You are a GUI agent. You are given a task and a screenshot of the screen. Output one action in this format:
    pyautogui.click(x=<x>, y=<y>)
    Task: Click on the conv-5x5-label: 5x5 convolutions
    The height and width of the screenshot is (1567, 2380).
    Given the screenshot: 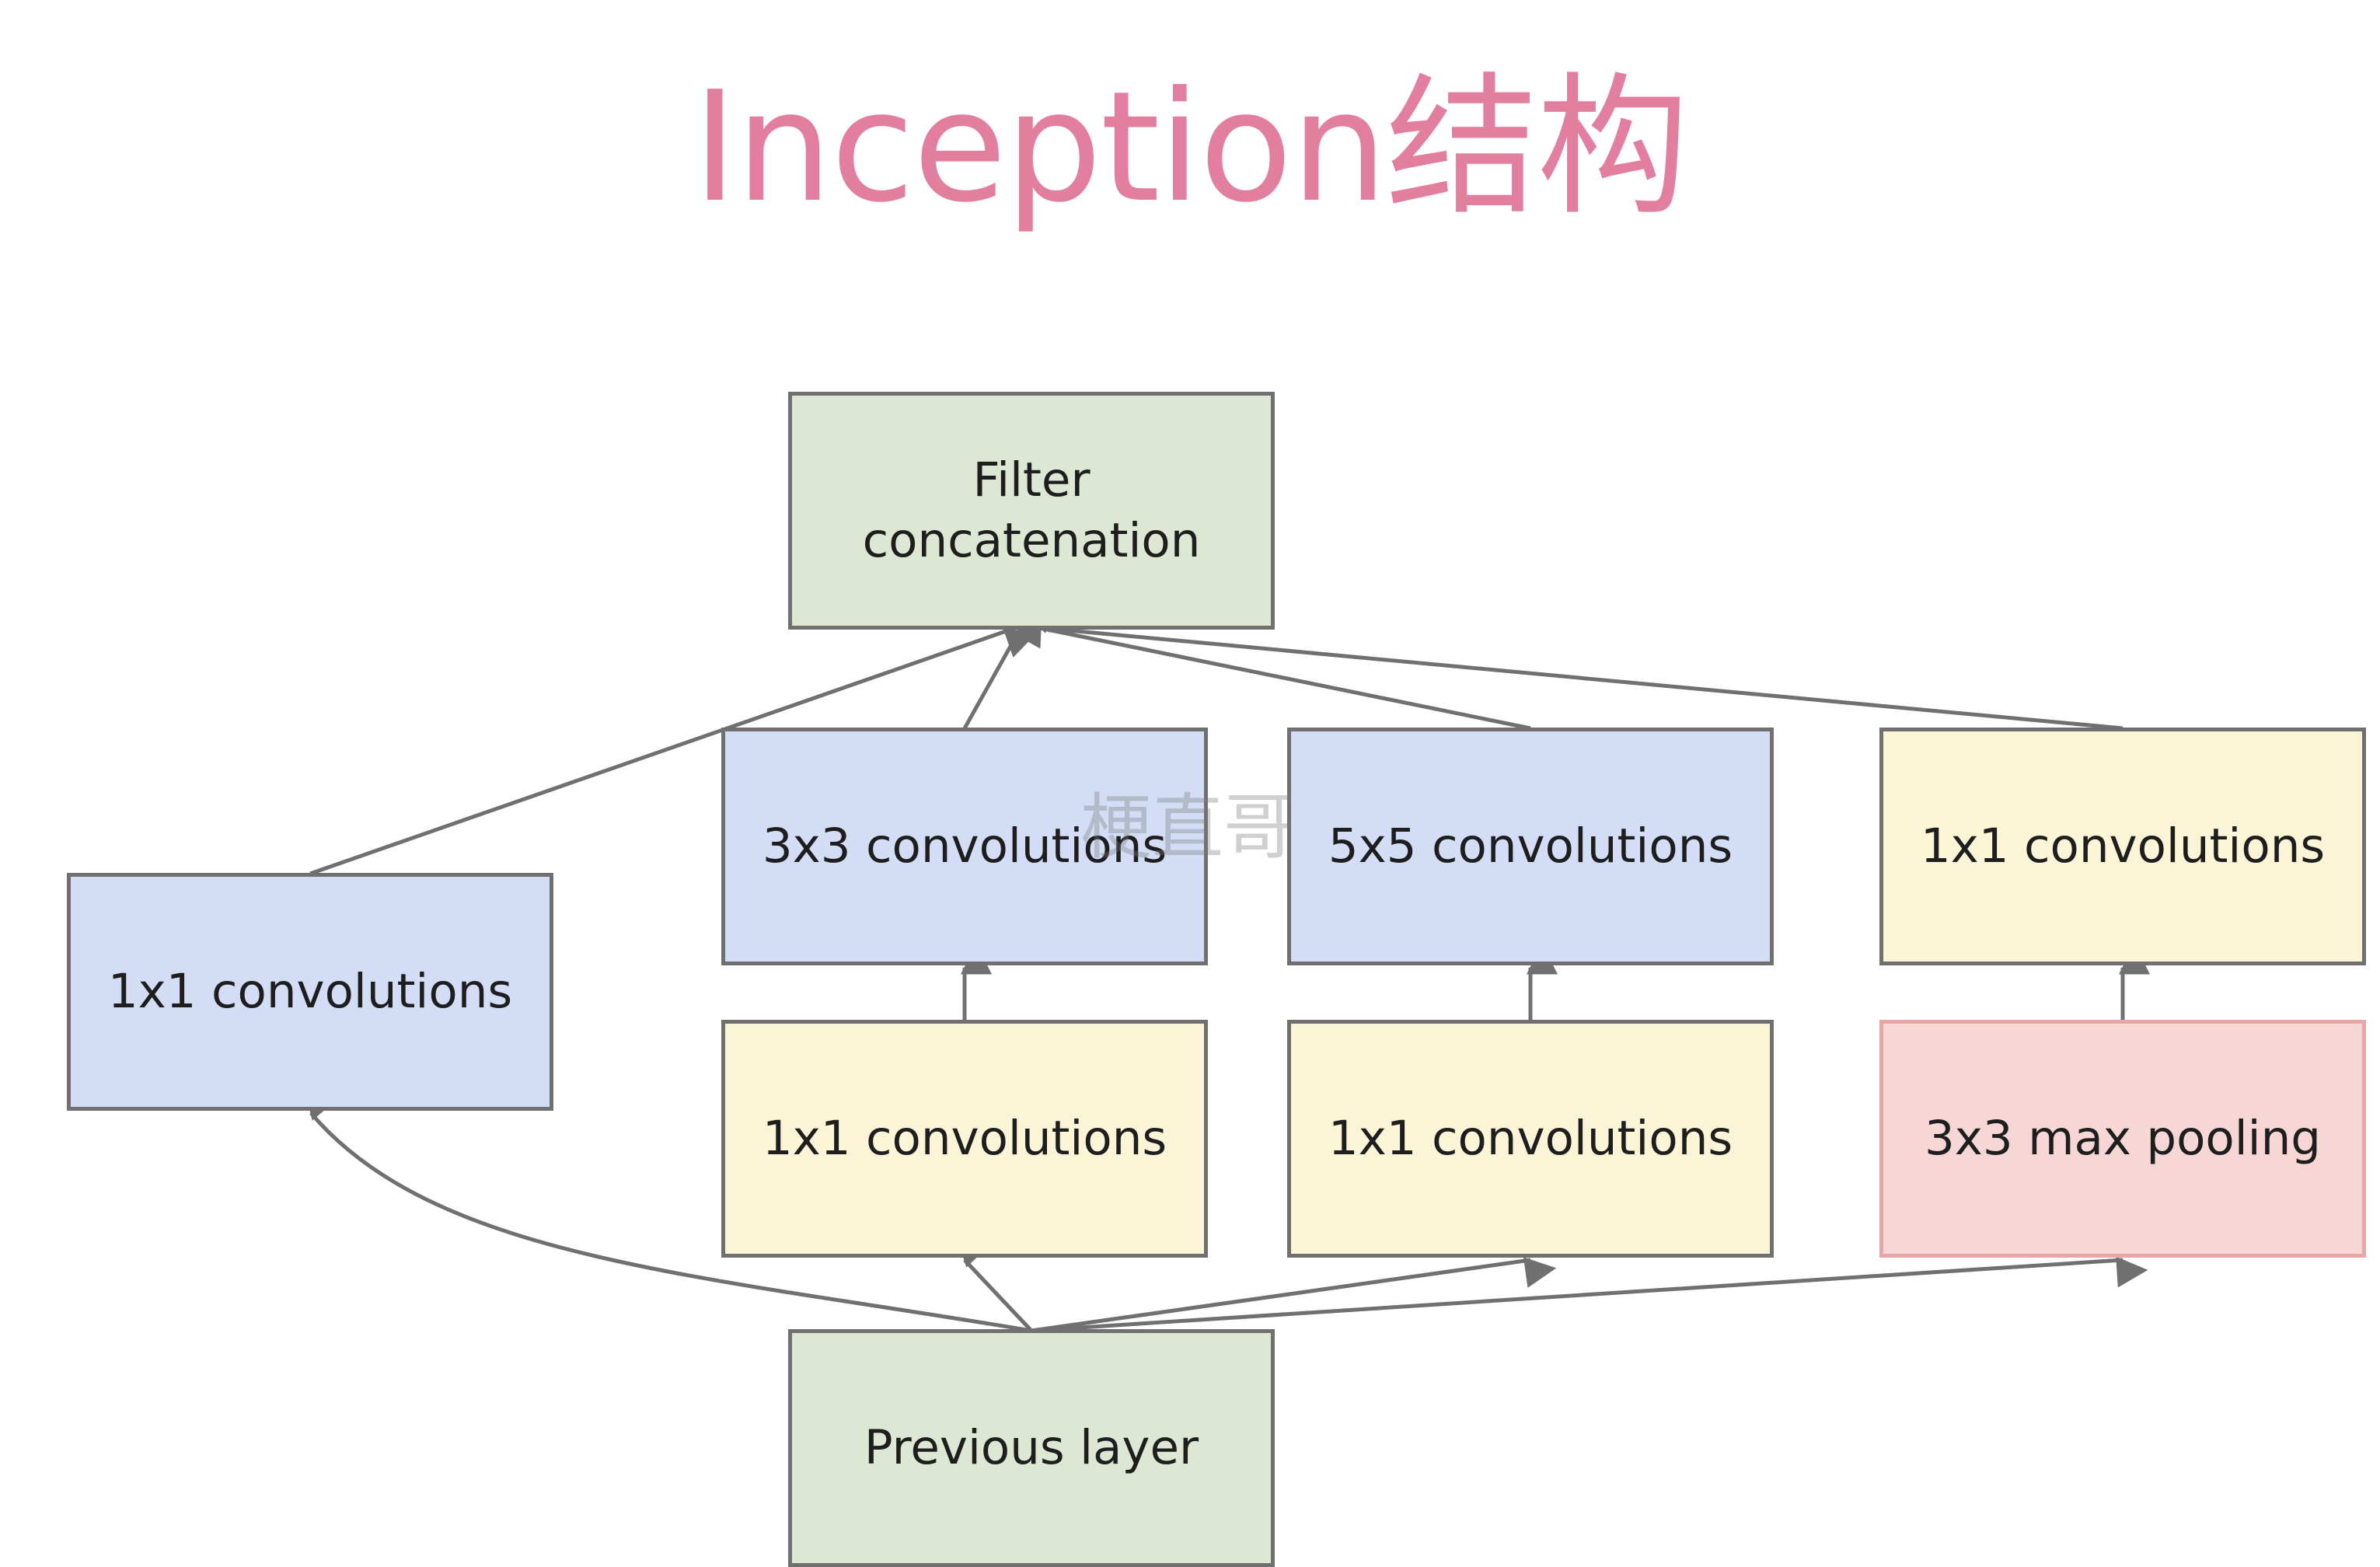 What is the action you would take?
    pyautogui.click(x=1530, y=846)
    